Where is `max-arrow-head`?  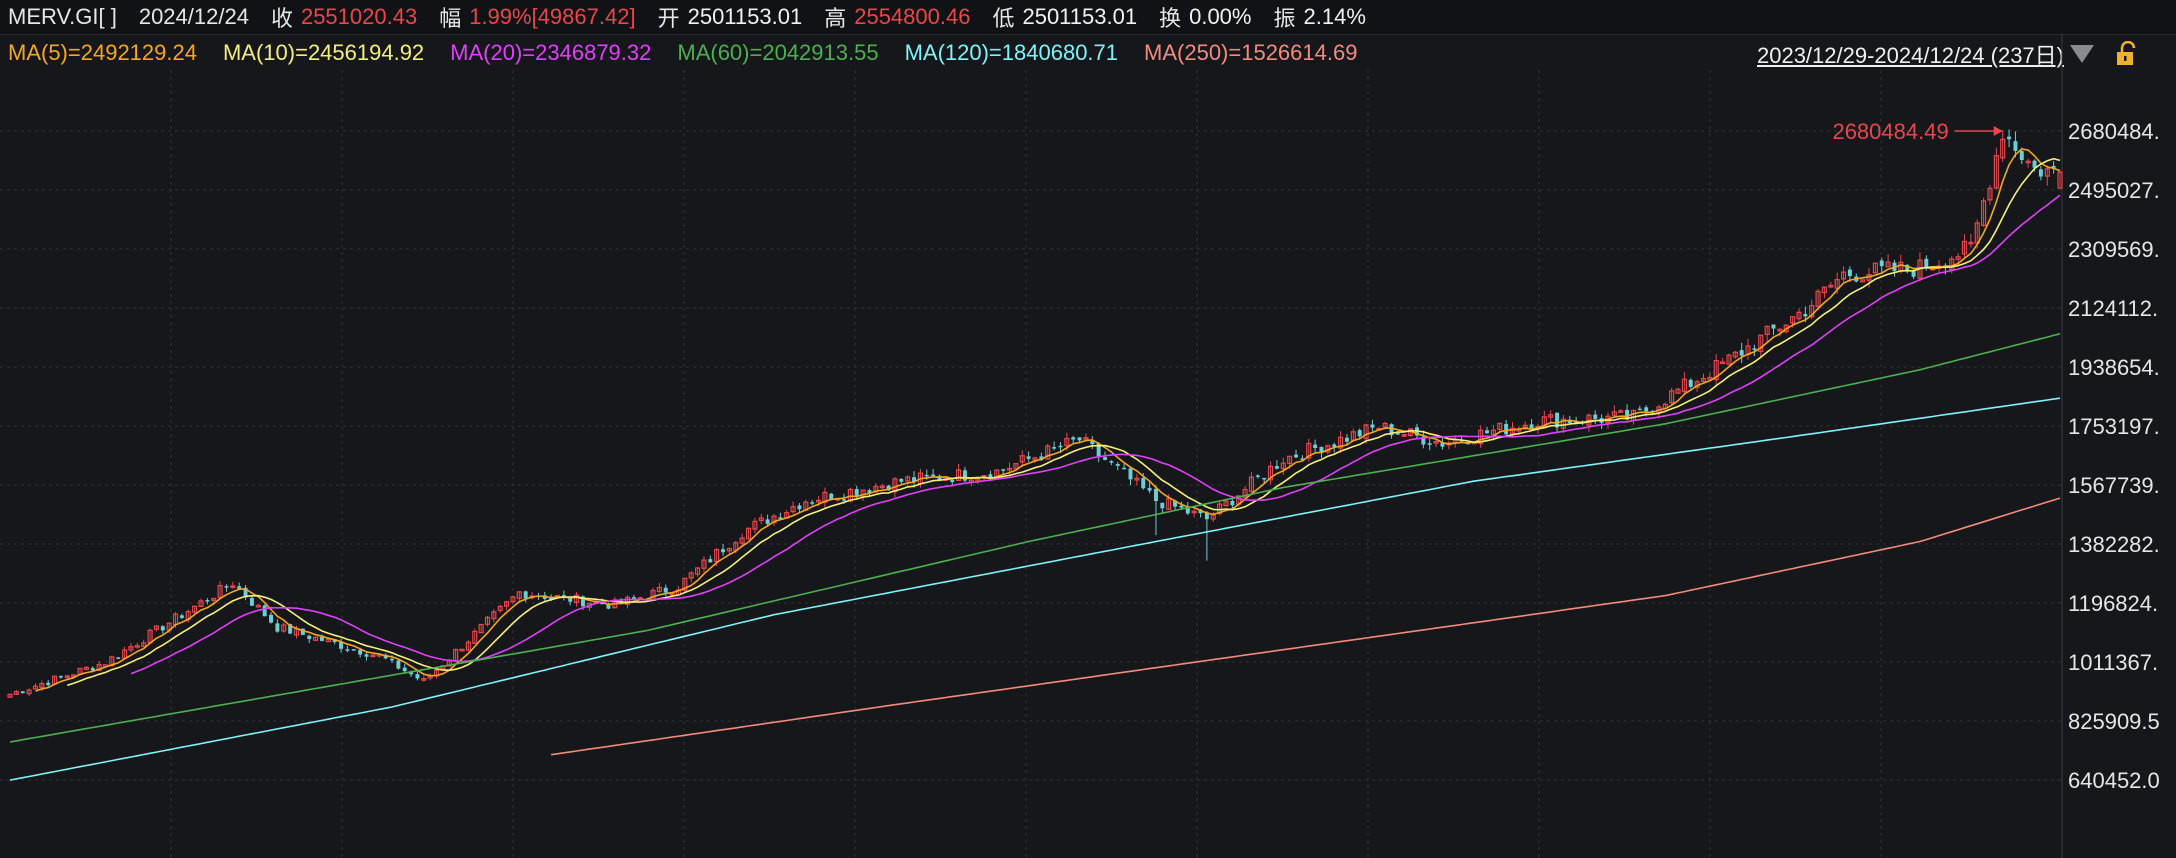
max-arrow-head is located at coordinates (1998, 130).